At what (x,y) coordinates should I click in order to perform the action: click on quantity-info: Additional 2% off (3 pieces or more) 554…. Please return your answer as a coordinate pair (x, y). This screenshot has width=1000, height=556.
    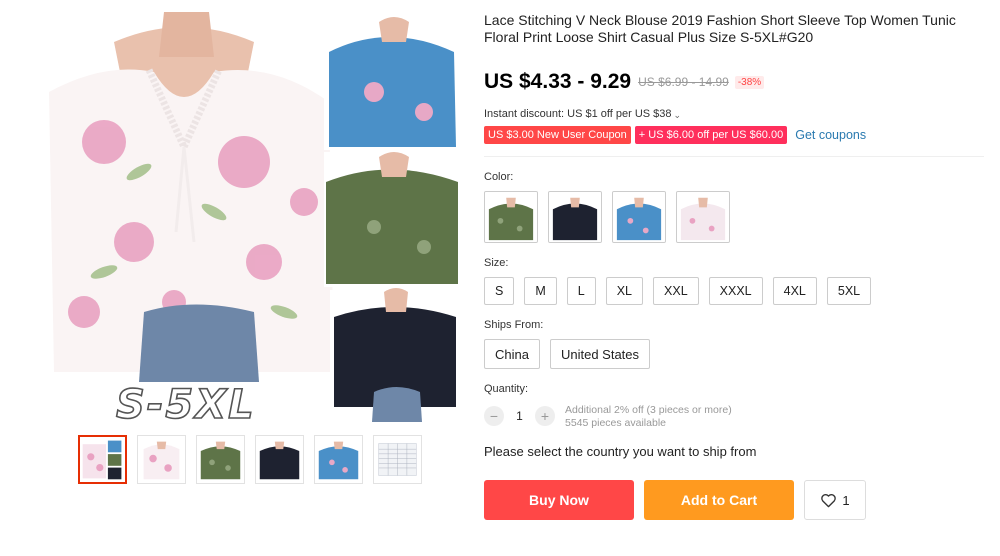
    Looking at the image, I should click on (648, 417).